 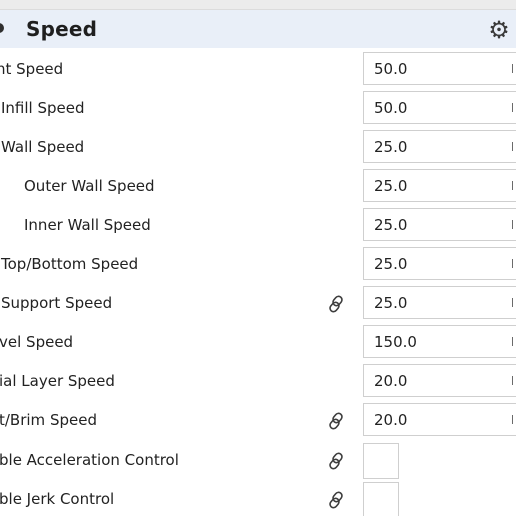 What do you see at coordinates (89, 186) in the screenshot?
I see `setting-label: Outer Wall Speed` at bounding box center [89, 186].